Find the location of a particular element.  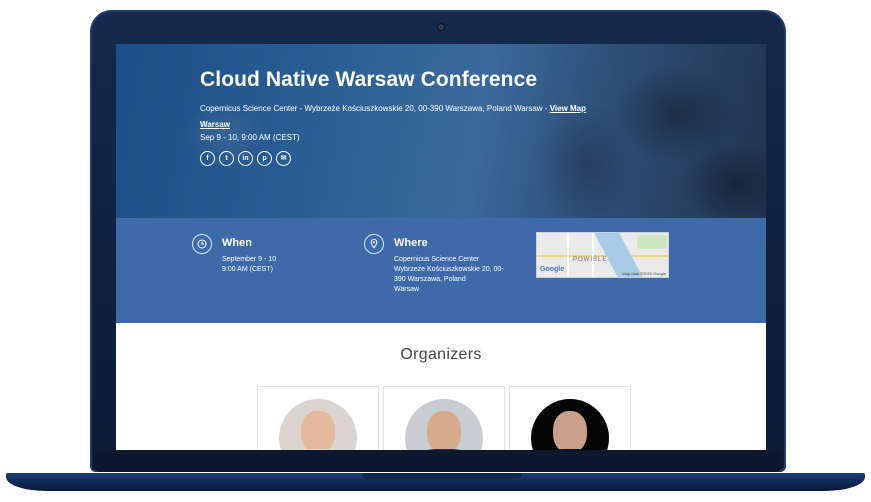

linkedin-icon: in is located at coordinates (245, 158).